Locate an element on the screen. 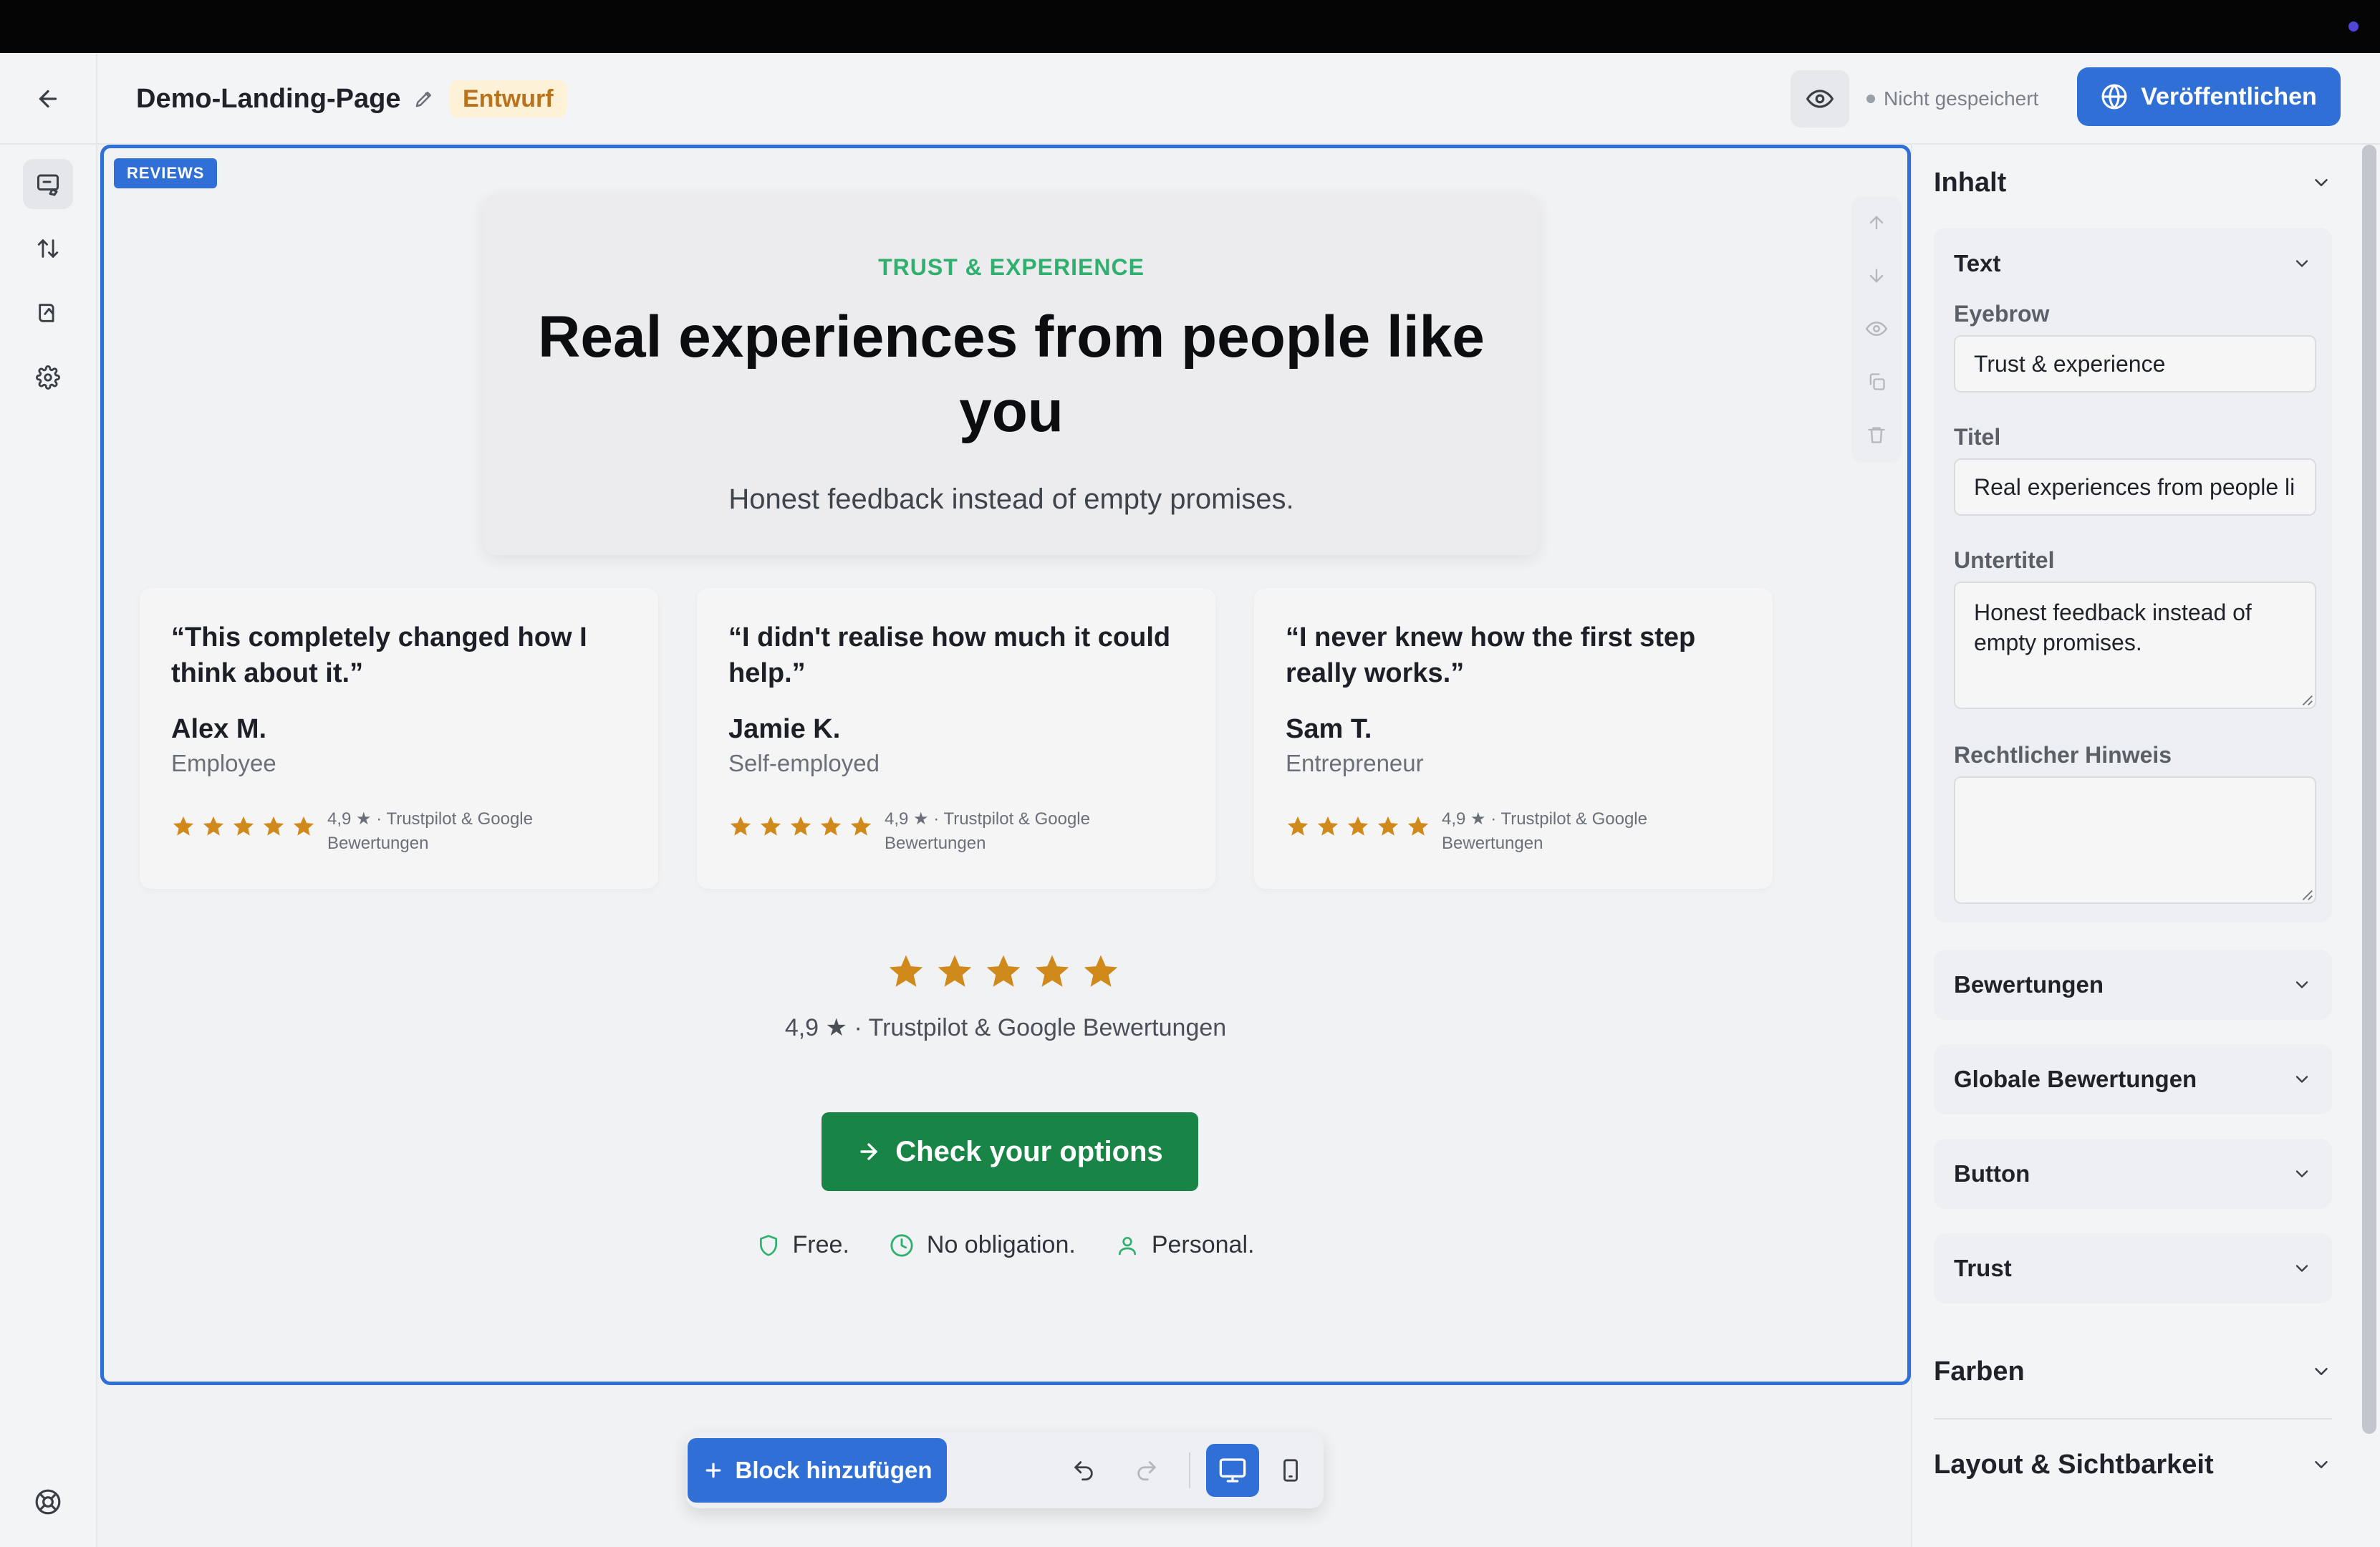 The image size is (2380, 1547). review-rating-source: 4,9 ★ · Trustpilot & Google Bewertungen is located at coordinates (430, 831).